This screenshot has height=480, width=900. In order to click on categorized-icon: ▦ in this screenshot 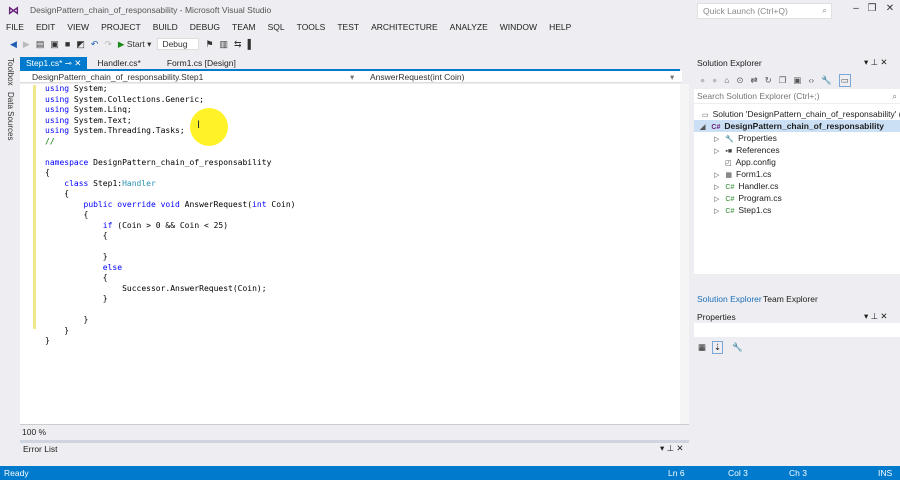, I will do `click(702, 347)`.